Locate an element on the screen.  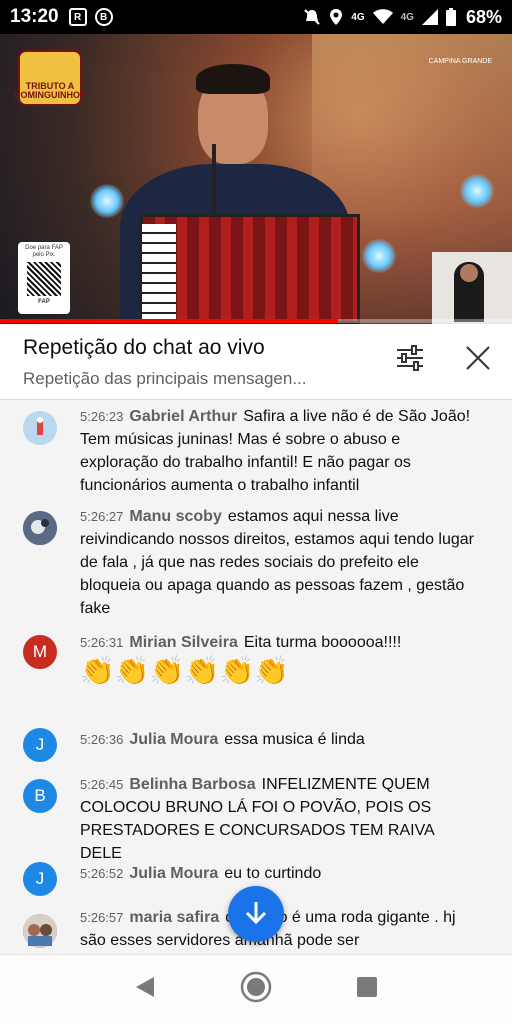
message-timestamp: 5:26:45 is located at coordinates (102, 784).